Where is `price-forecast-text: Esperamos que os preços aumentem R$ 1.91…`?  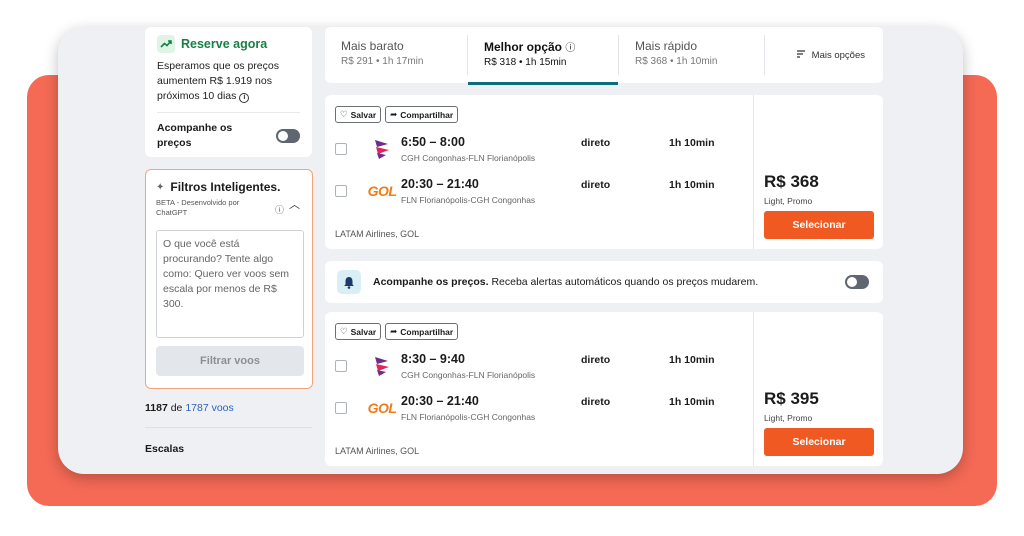 price-forecast-text: Esperamos que os preços aumentem R$ 1.91… is located at coordinates (228, 81).